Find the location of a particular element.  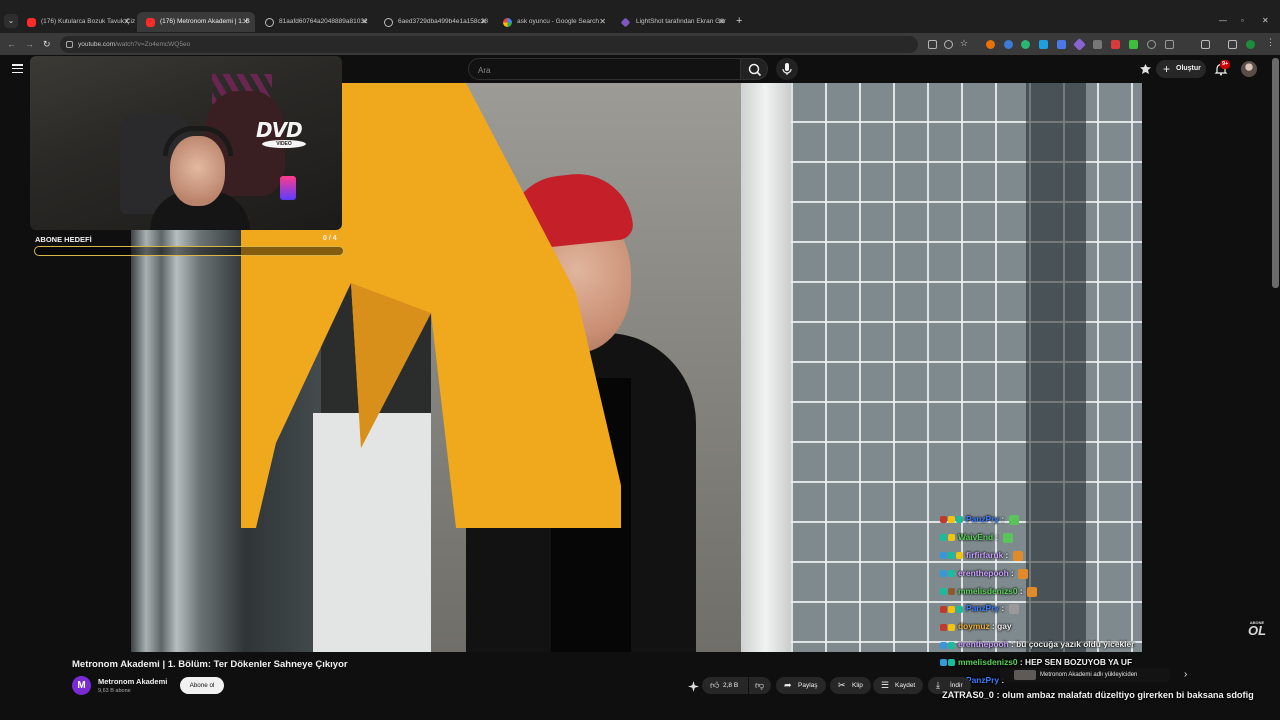

channel-name: Metronom Akademi is located at coordinates (132, 681).